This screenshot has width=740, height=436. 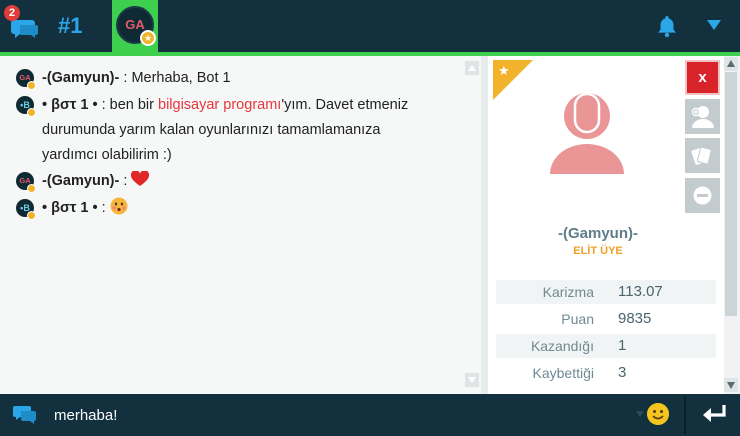 I want to click on stat-value: 9835, so click(x=635, y=318).